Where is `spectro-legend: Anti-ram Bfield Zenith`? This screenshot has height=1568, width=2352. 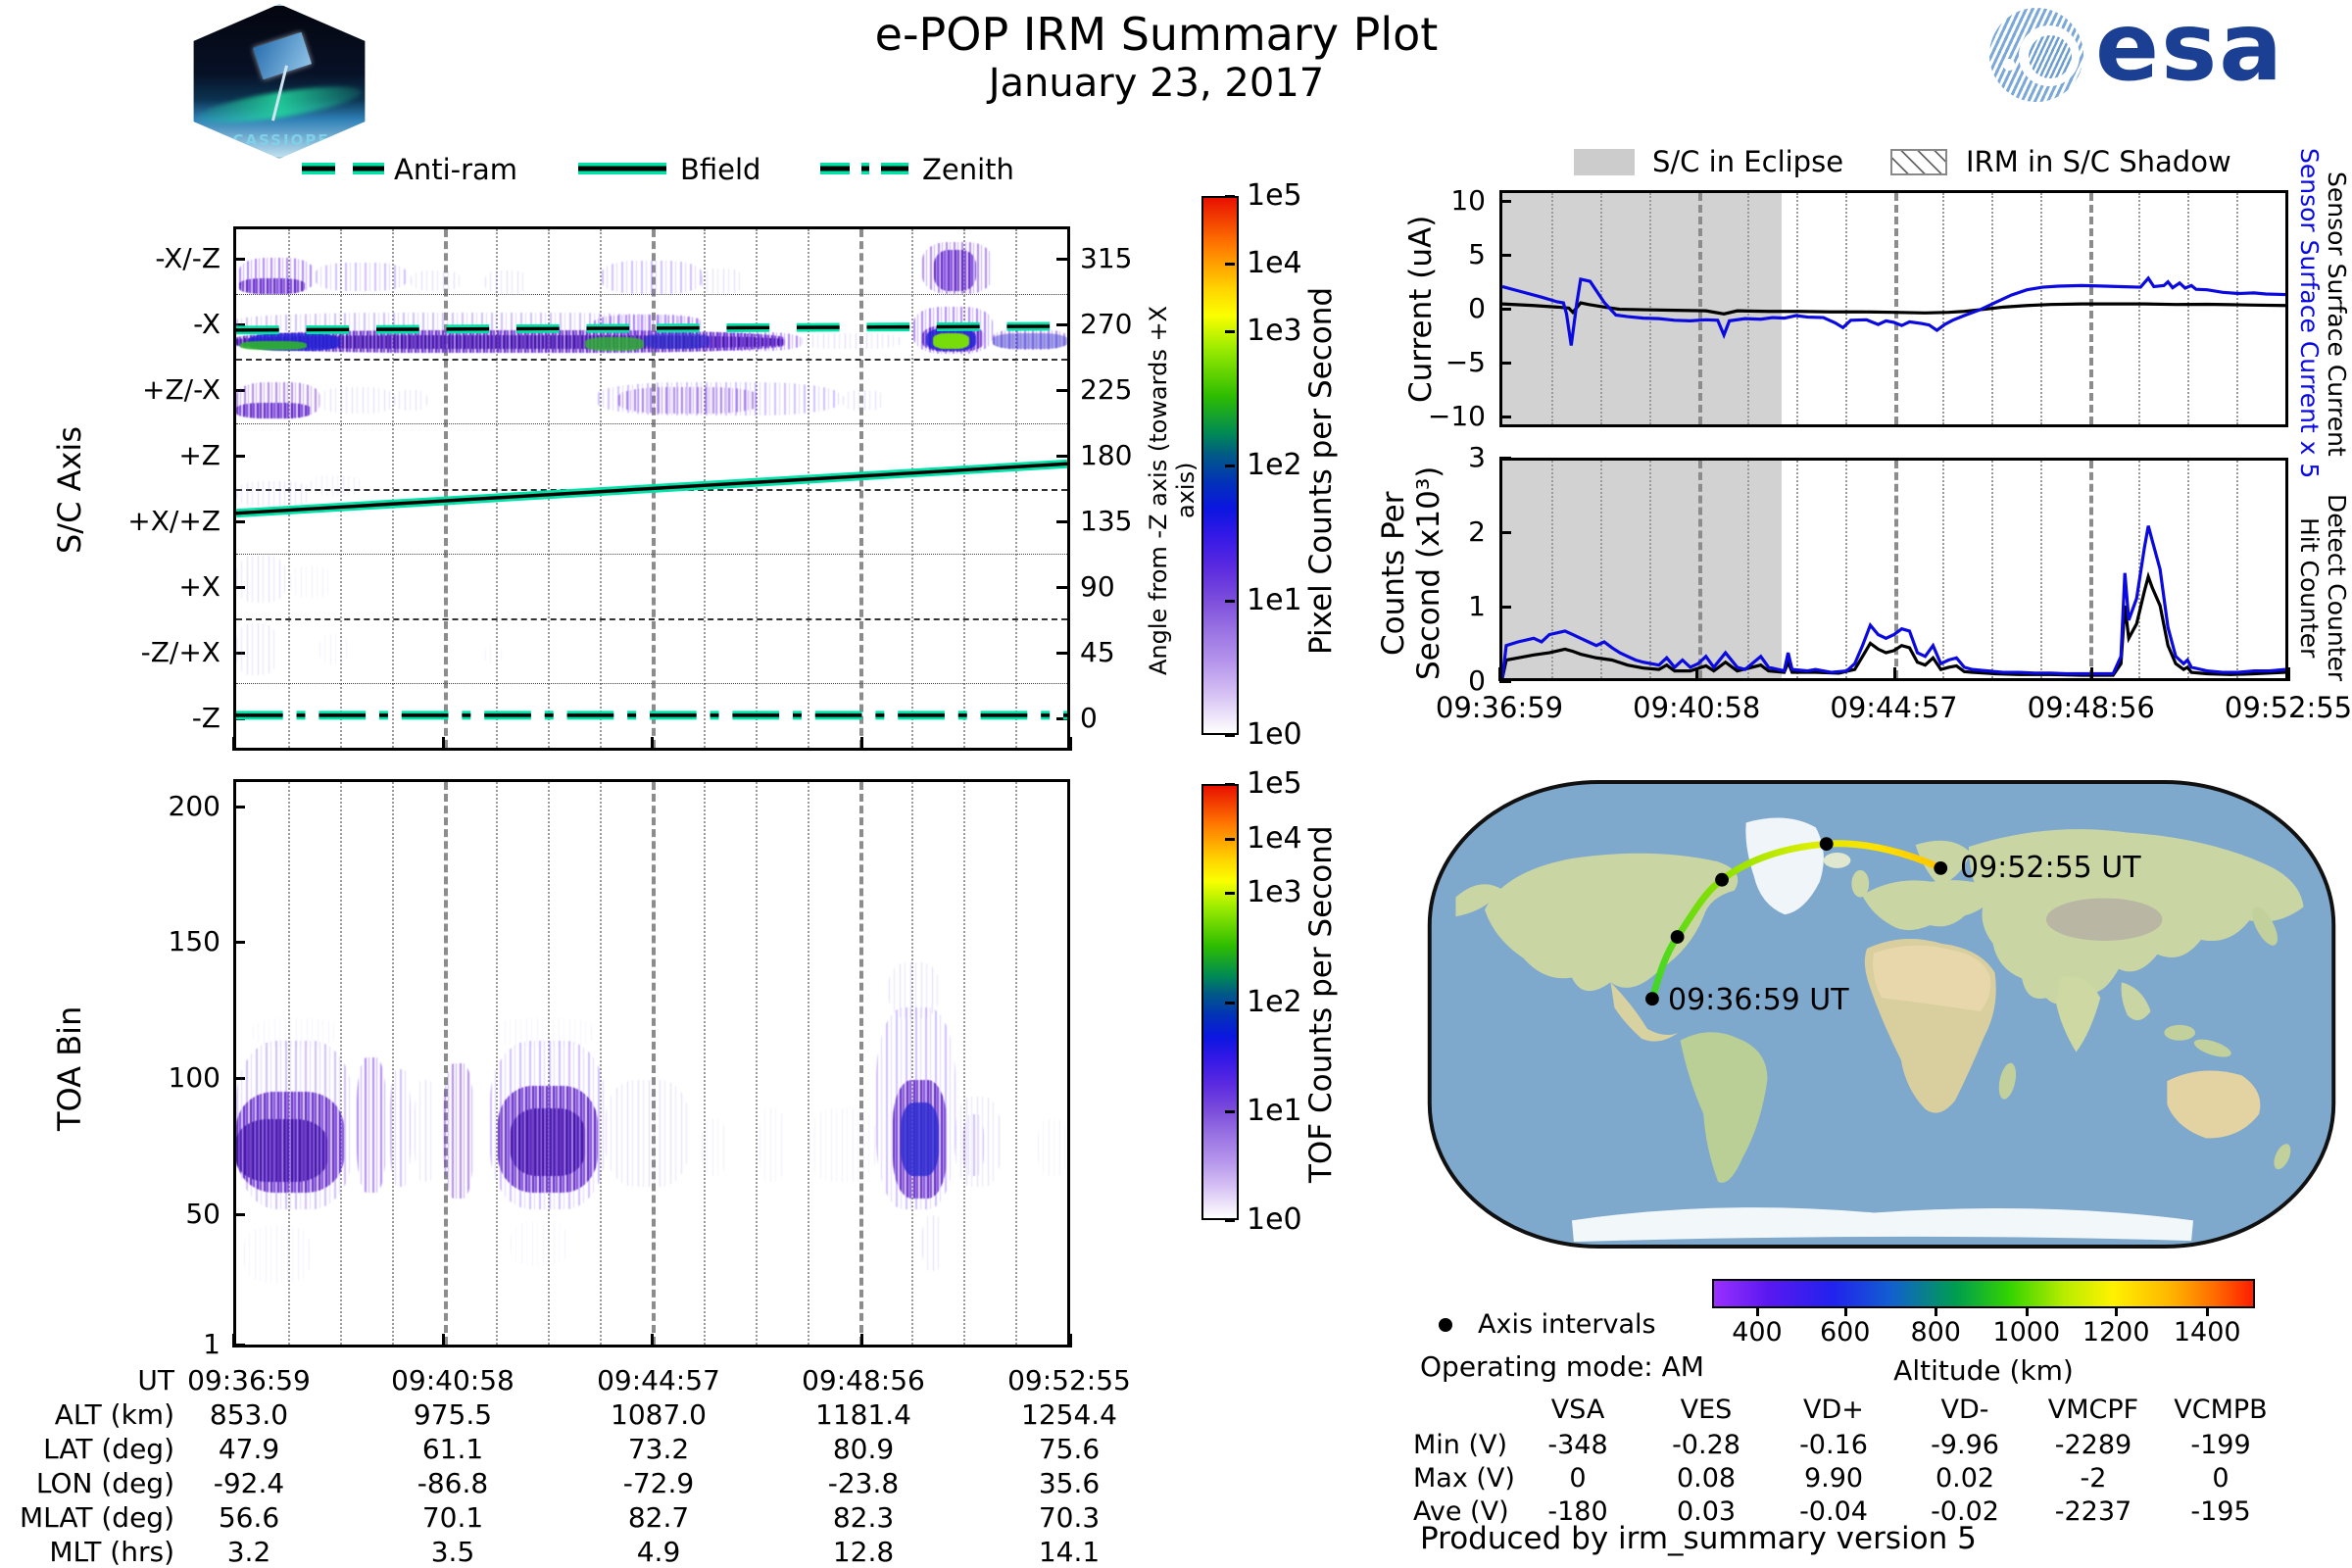
spectro-legend: Anti-ram Bfield Zenith is located at coordinates (686, 170).